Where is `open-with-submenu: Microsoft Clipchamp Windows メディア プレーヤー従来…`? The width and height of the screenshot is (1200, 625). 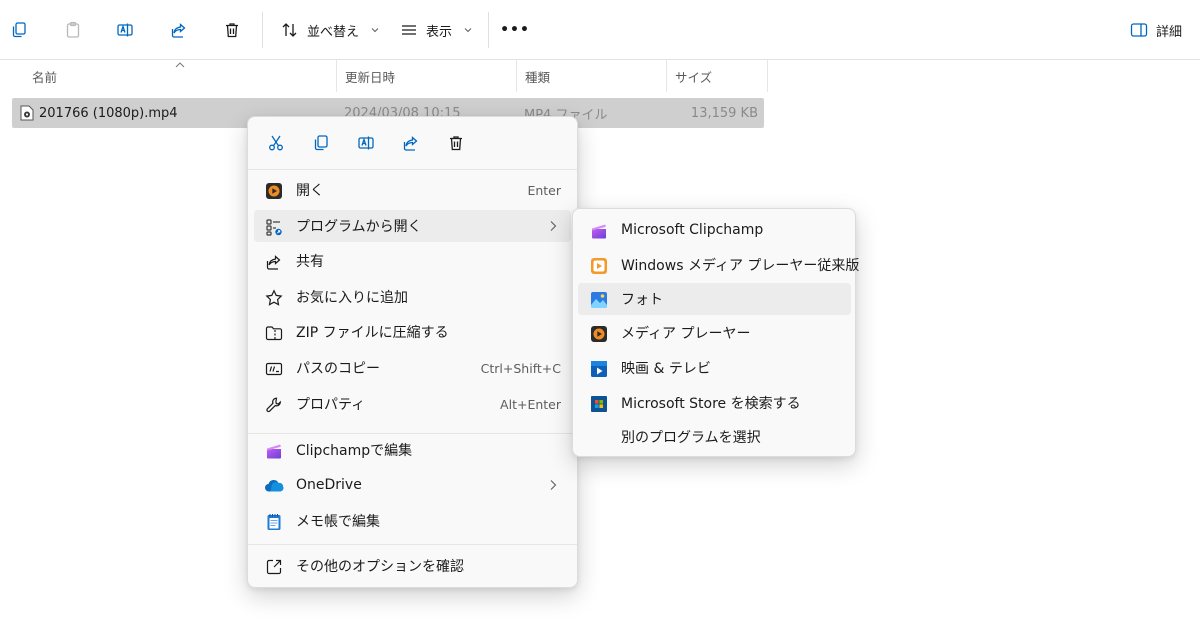
open-with-submenu: Microsoft Clipchamp Windows メディア プレーヤー従来… is located at coordinates (715, 332).